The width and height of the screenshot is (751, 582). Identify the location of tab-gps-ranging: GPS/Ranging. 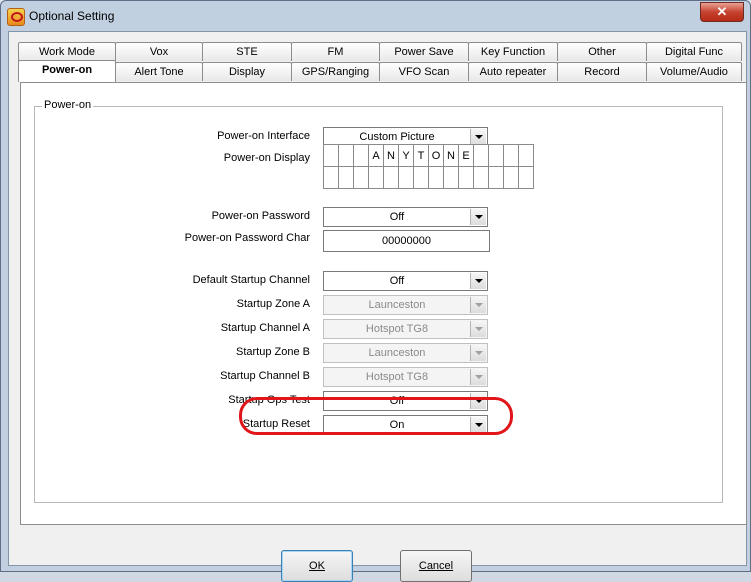
(335, 71).